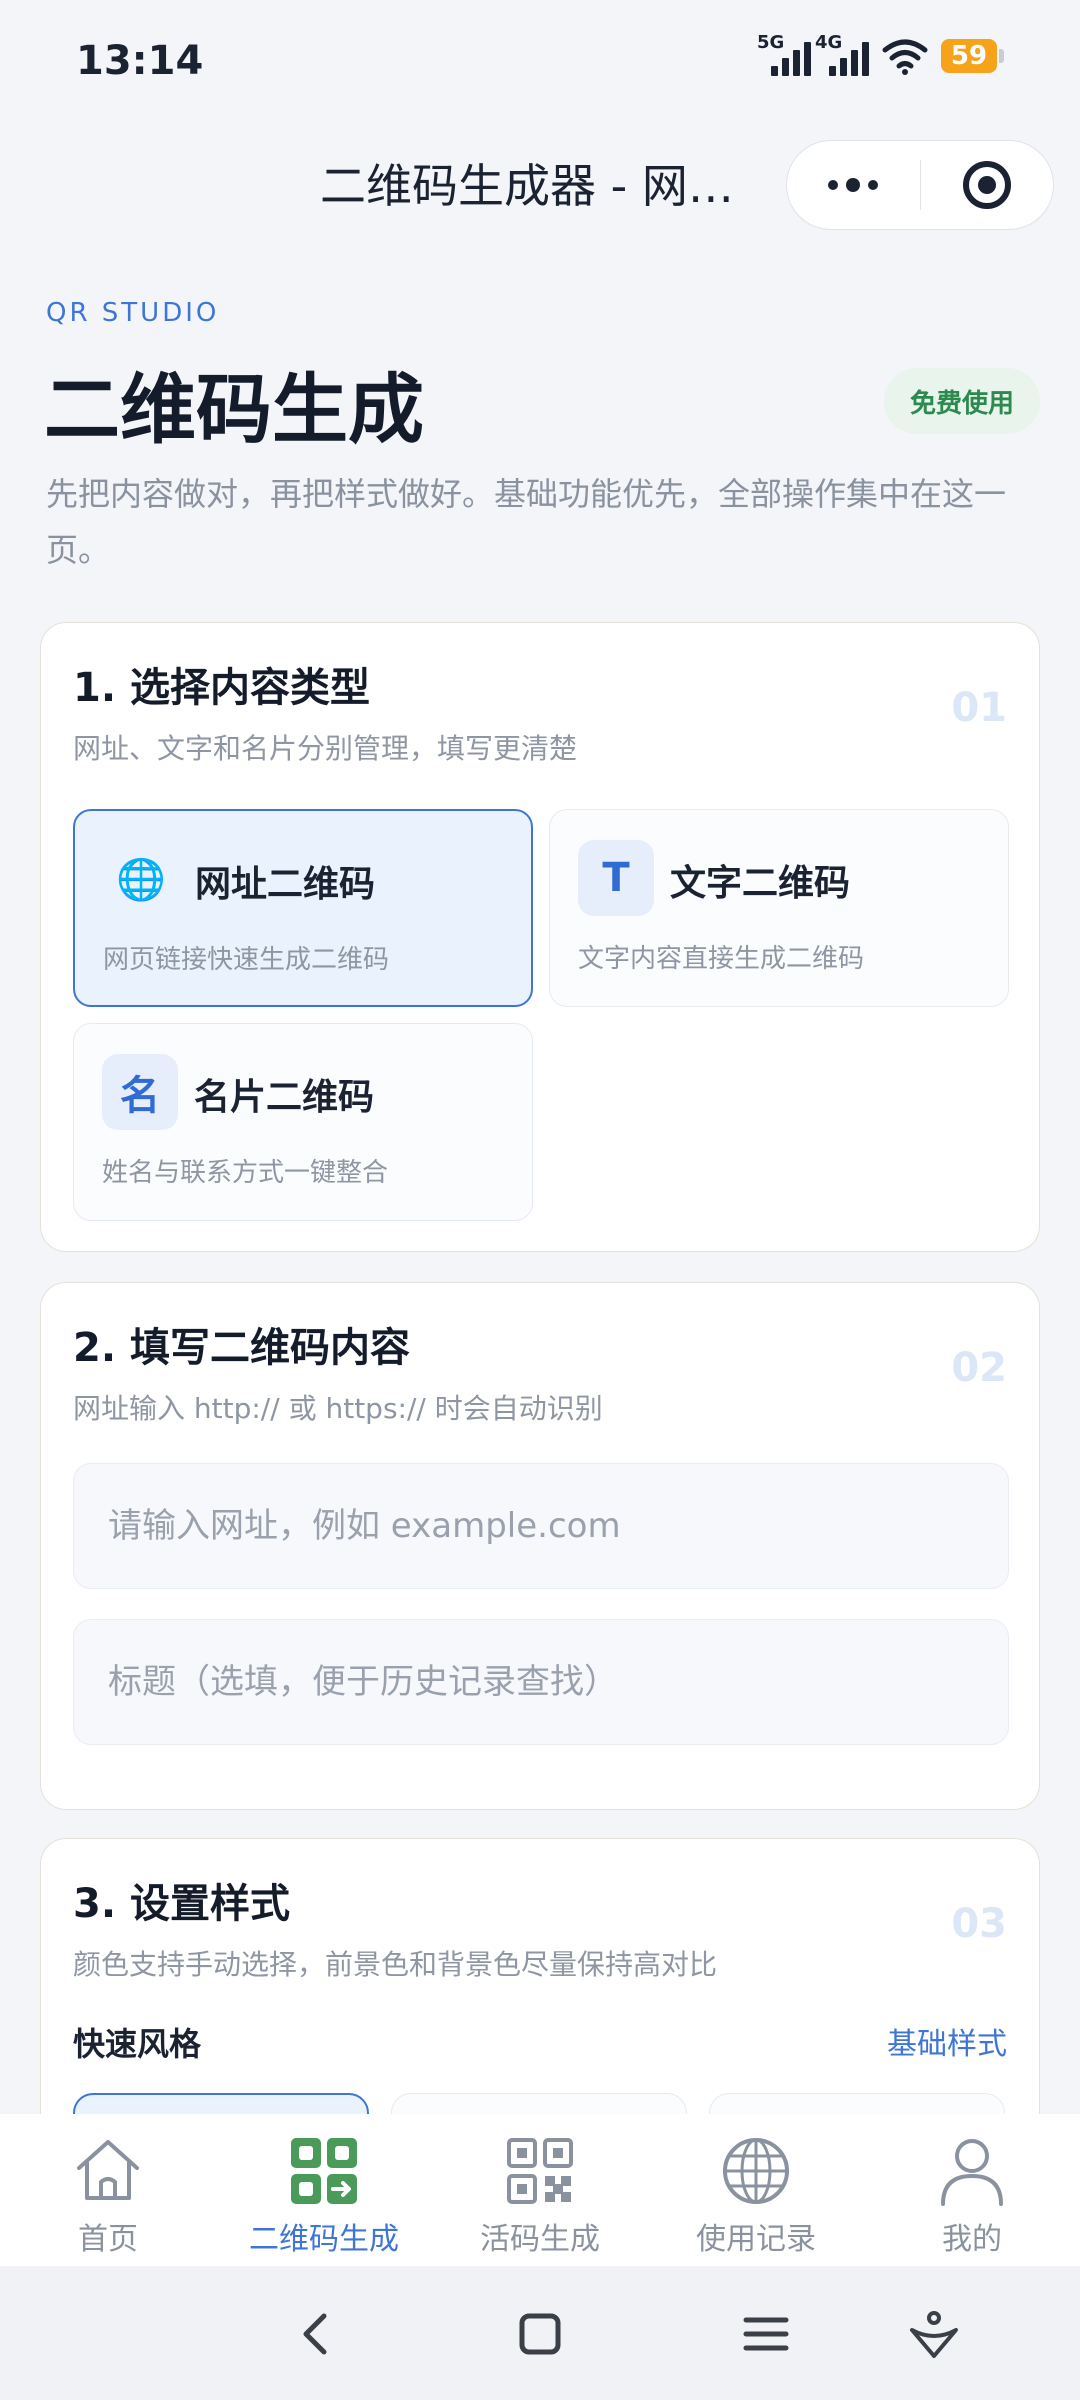 This screenshot has width=1080, height=2400. Describe the element at coordinates (303, 1122) in the screenshot. I see `type-option-name-card: 名 名片二维码 姓名与联系方式一键整合` at that location.